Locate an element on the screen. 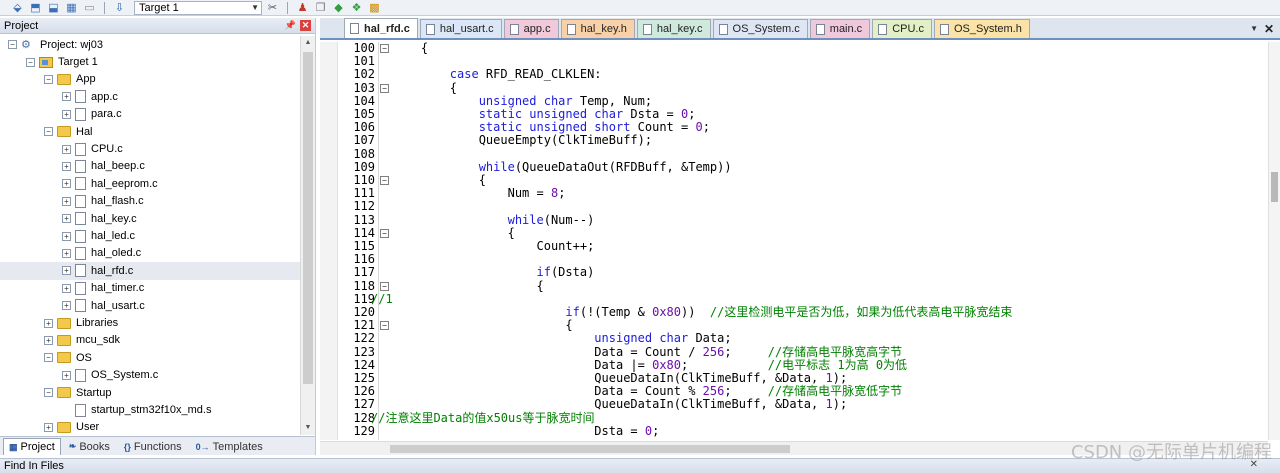 The width and height of the screenshot is (1280, 473). tab-templates: 0→ Templates is located at coordinates (229, 446).